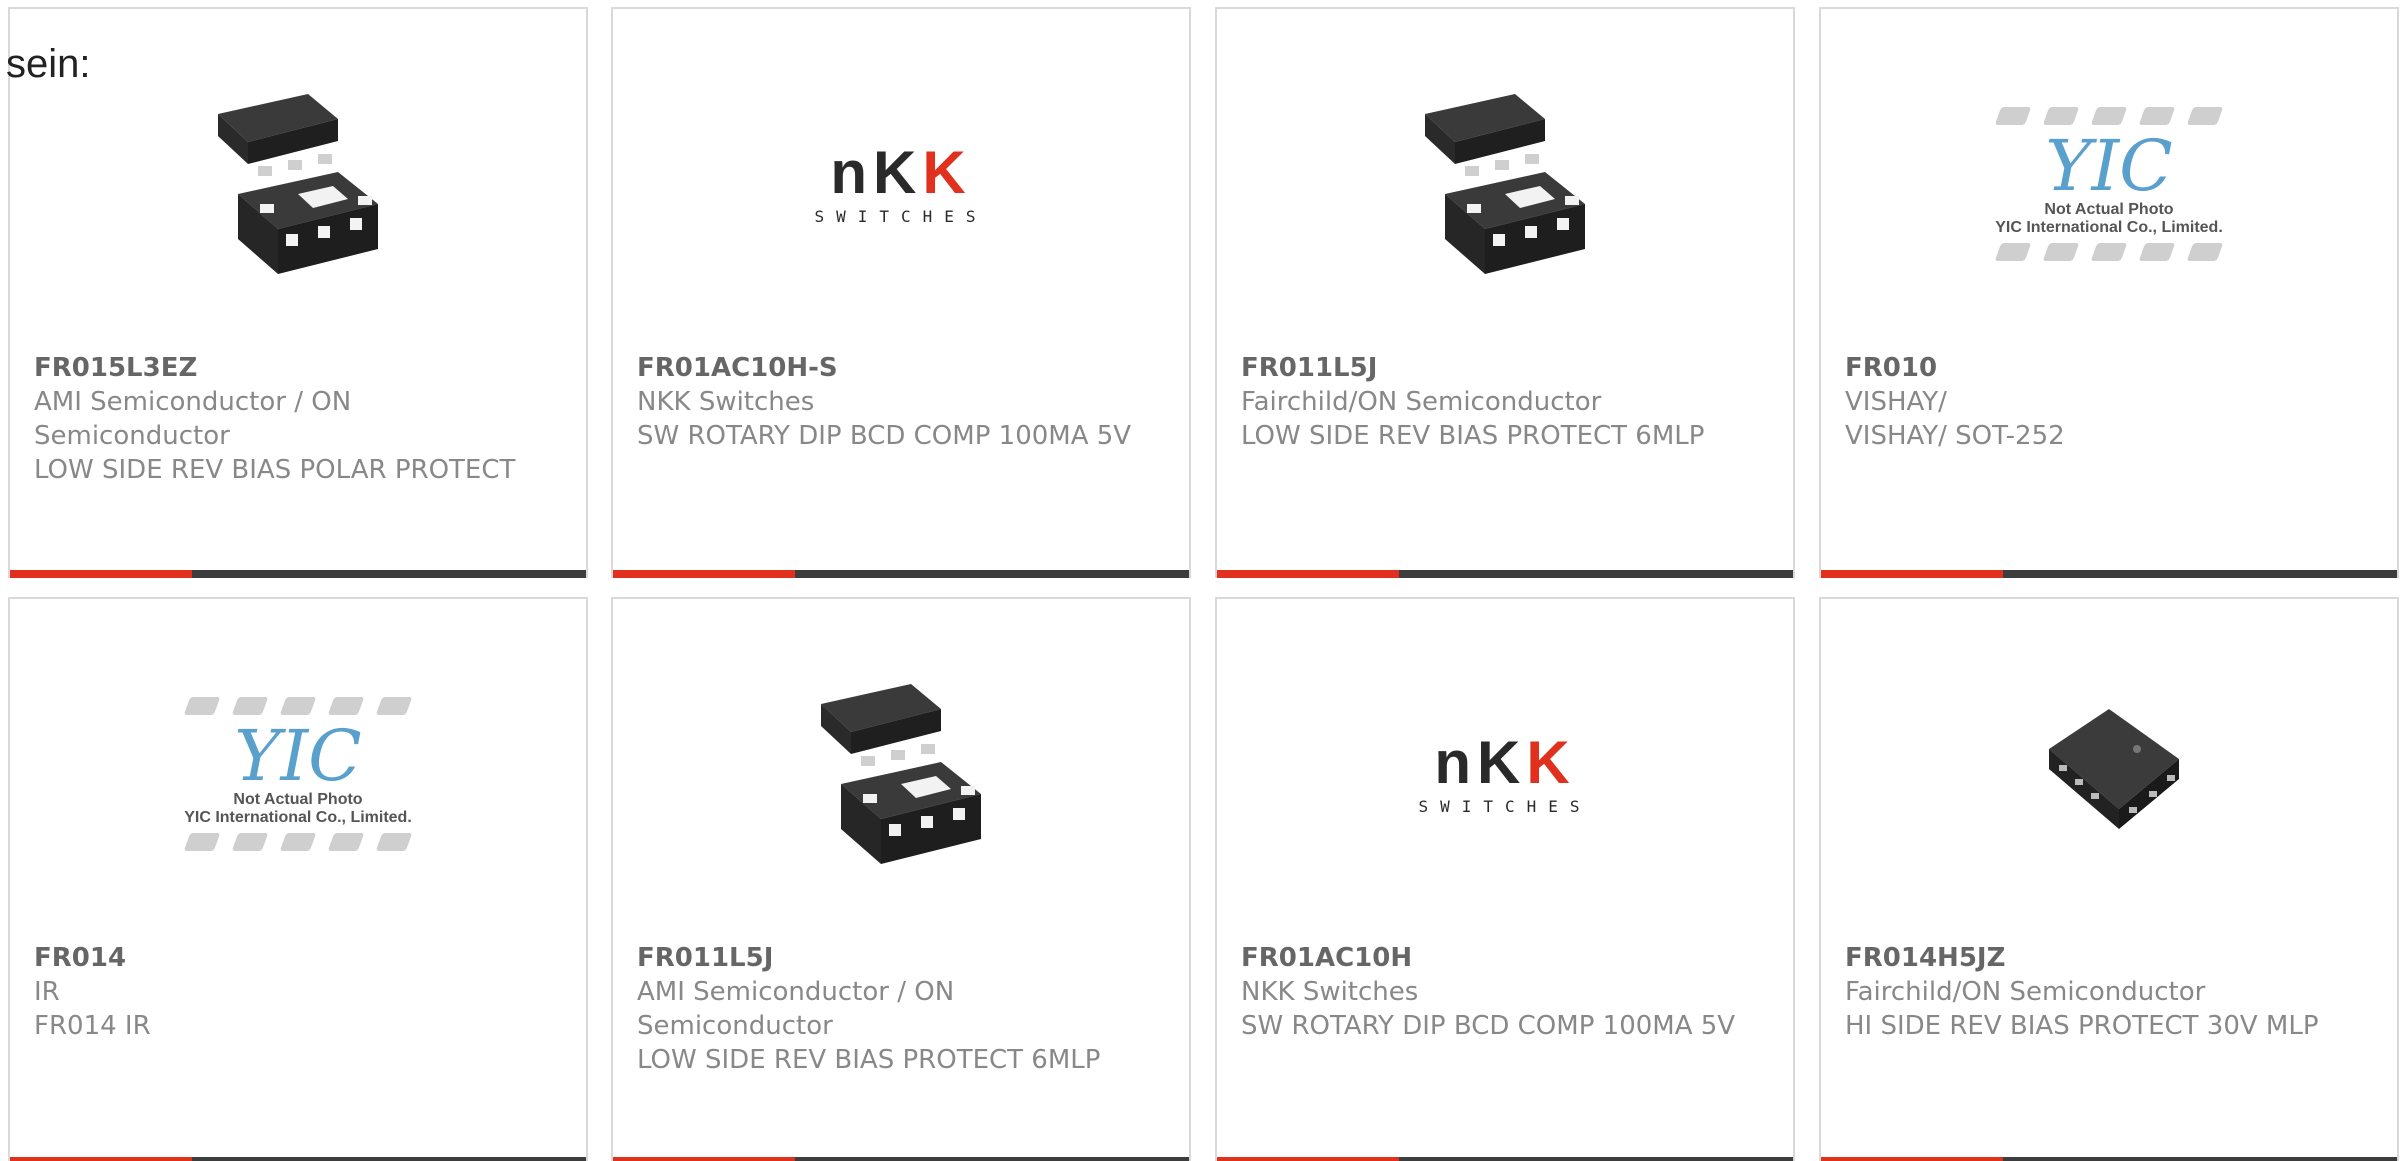  Describe the element at coordinates (2101, 368) in the screenshot. I see `part-number: FR010` at that location.